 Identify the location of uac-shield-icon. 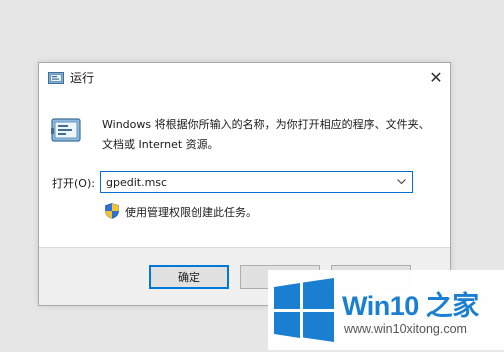
(112, 211).